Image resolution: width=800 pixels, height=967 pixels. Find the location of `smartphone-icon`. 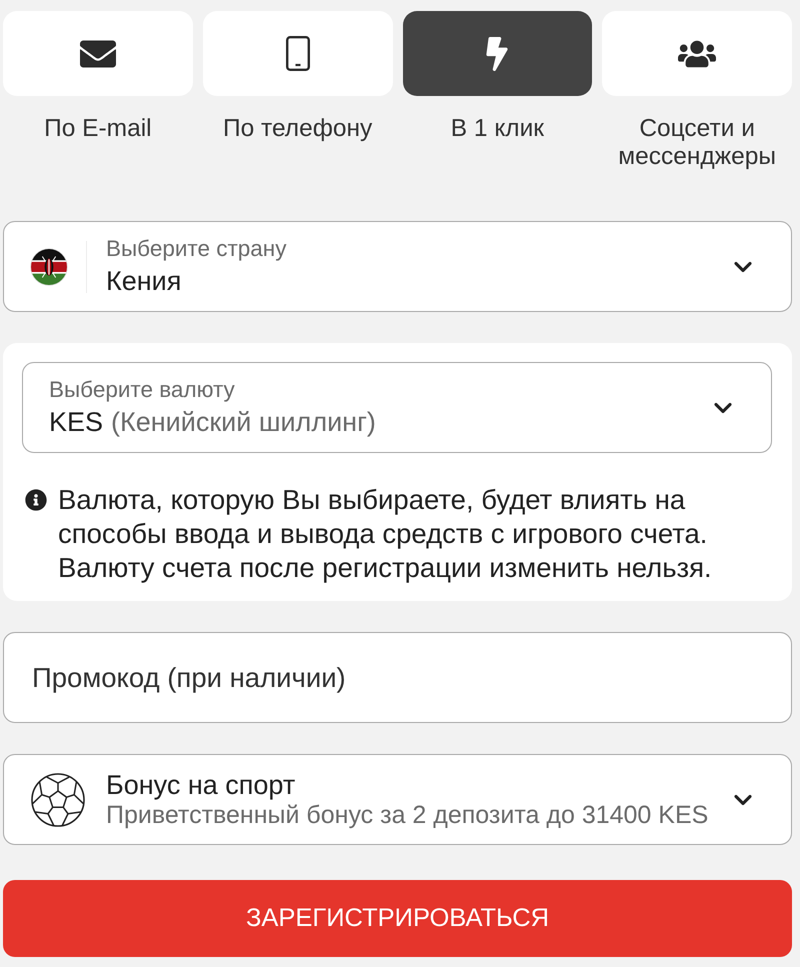

smartphone-icon is located at coordinates (298, 53).